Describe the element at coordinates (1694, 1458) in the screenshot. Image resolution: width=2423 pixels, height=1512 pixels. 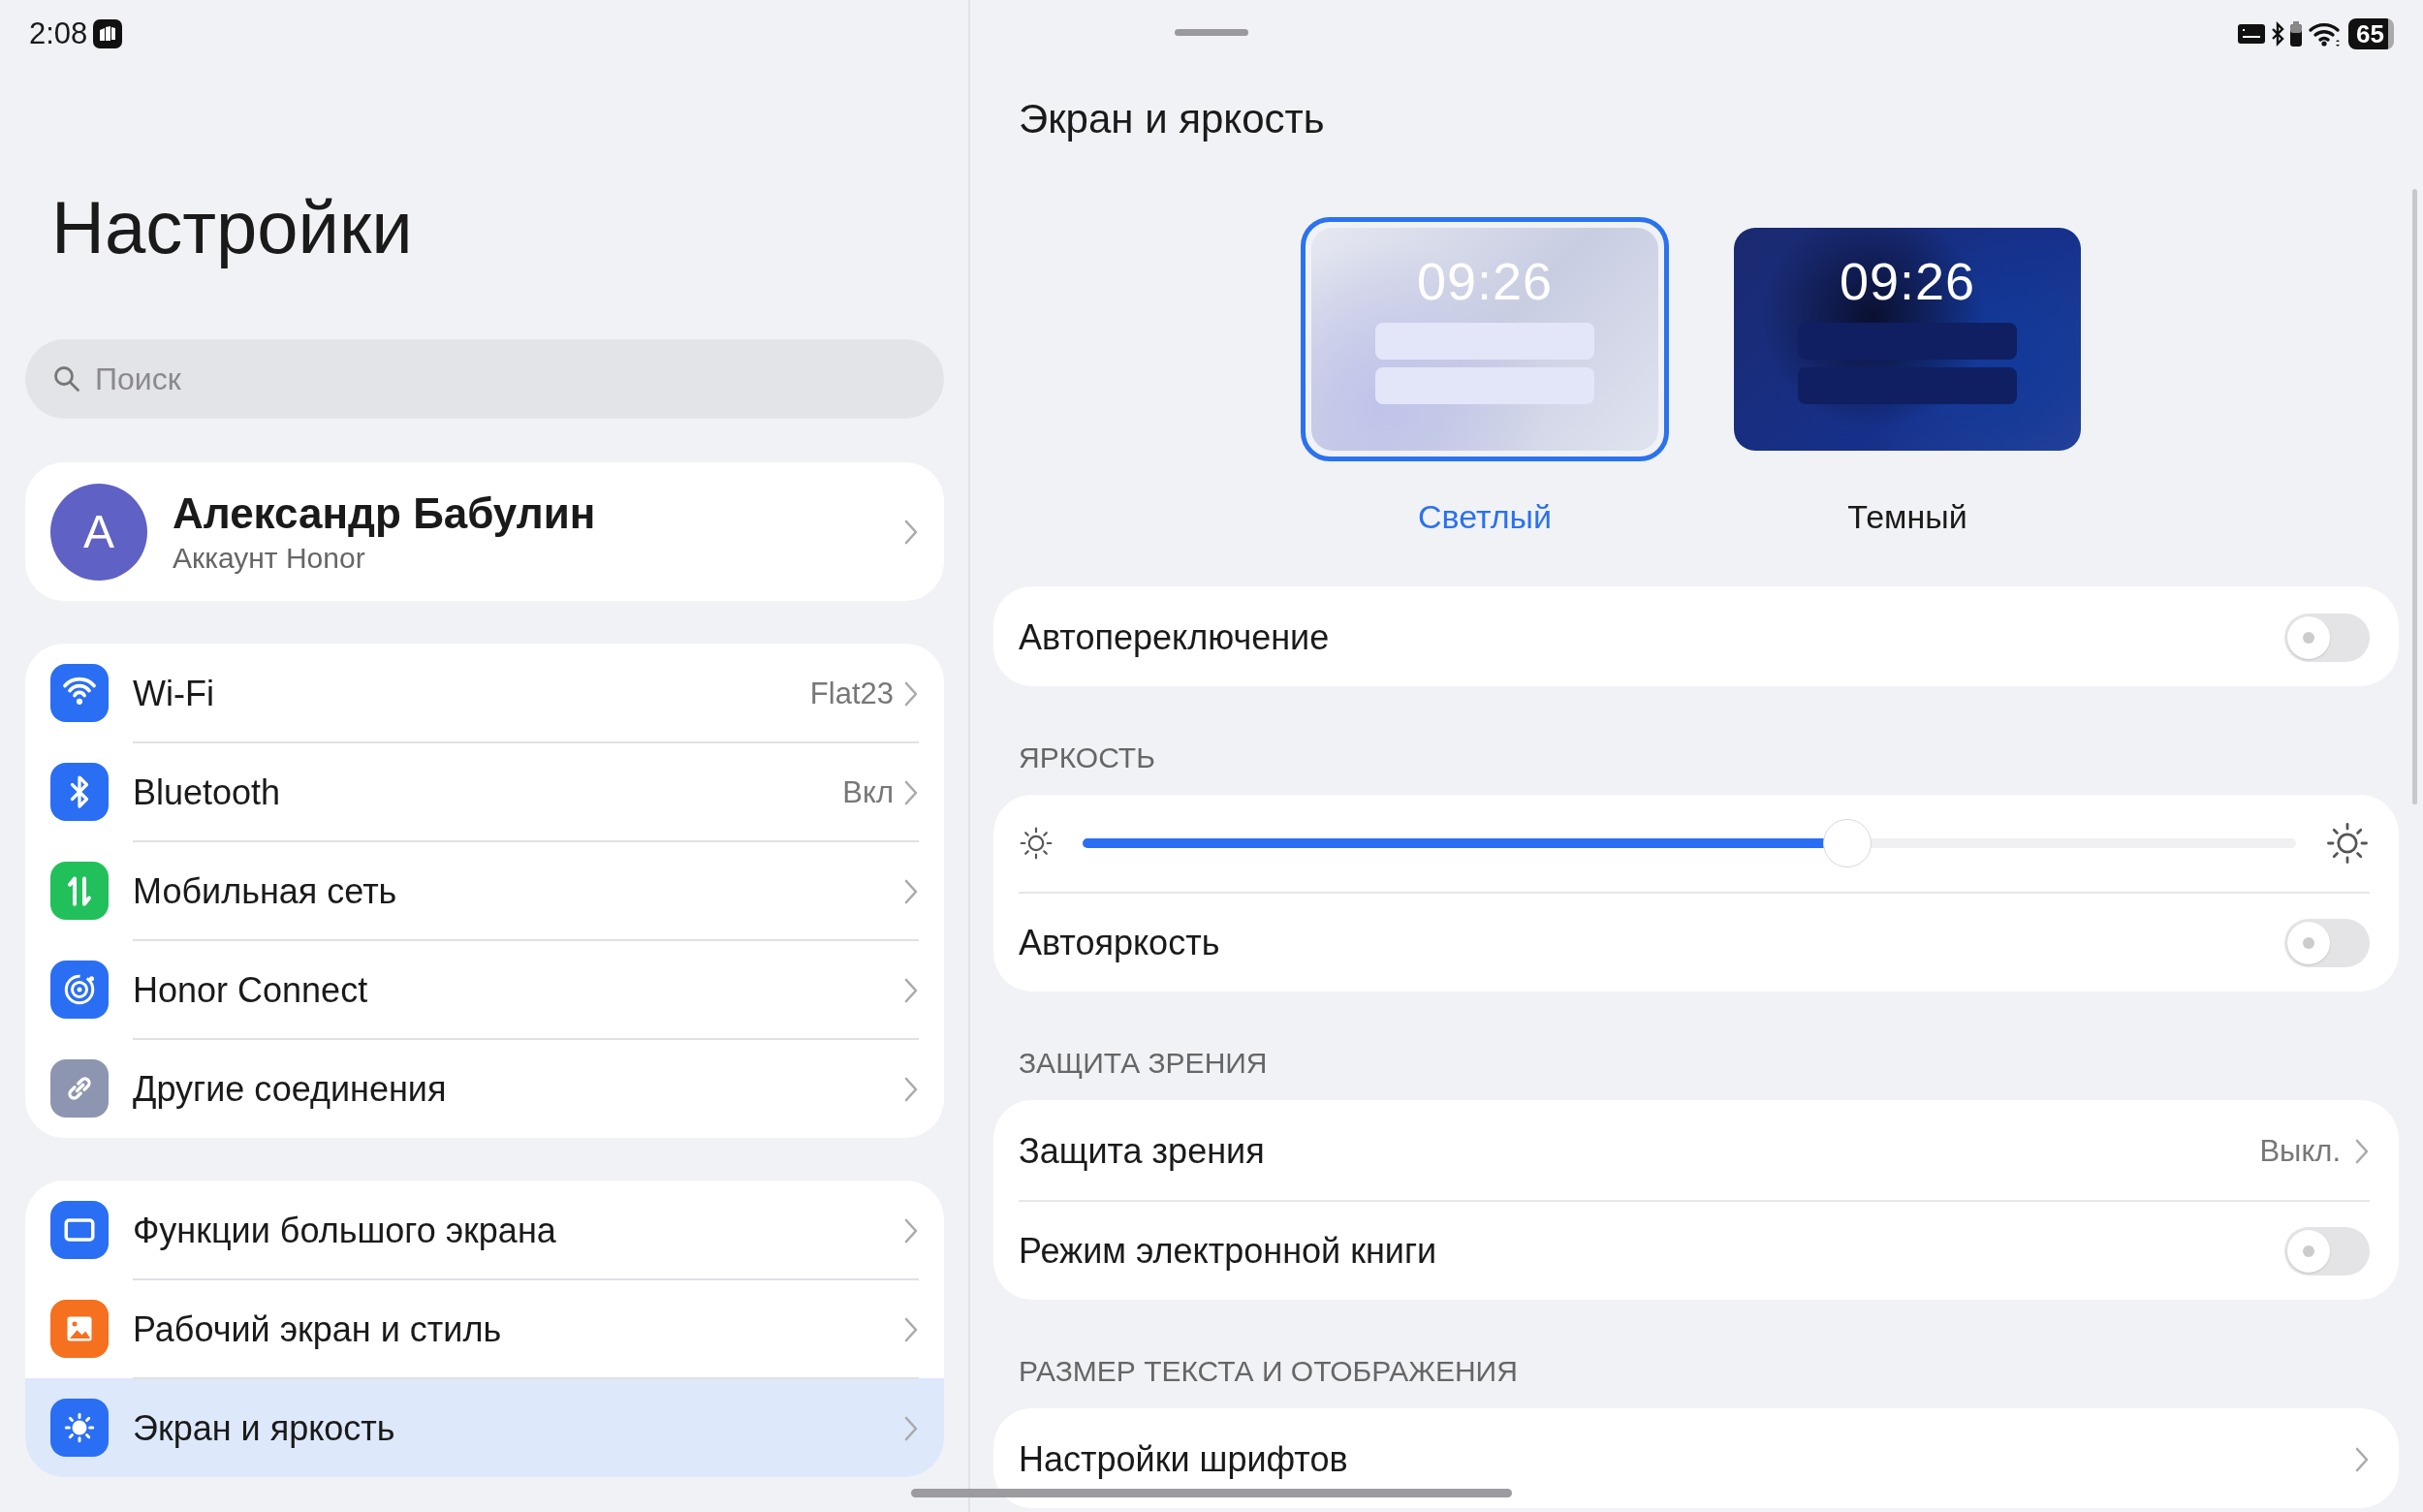
I see `setting-row: Настройки шрифтов` at that location.